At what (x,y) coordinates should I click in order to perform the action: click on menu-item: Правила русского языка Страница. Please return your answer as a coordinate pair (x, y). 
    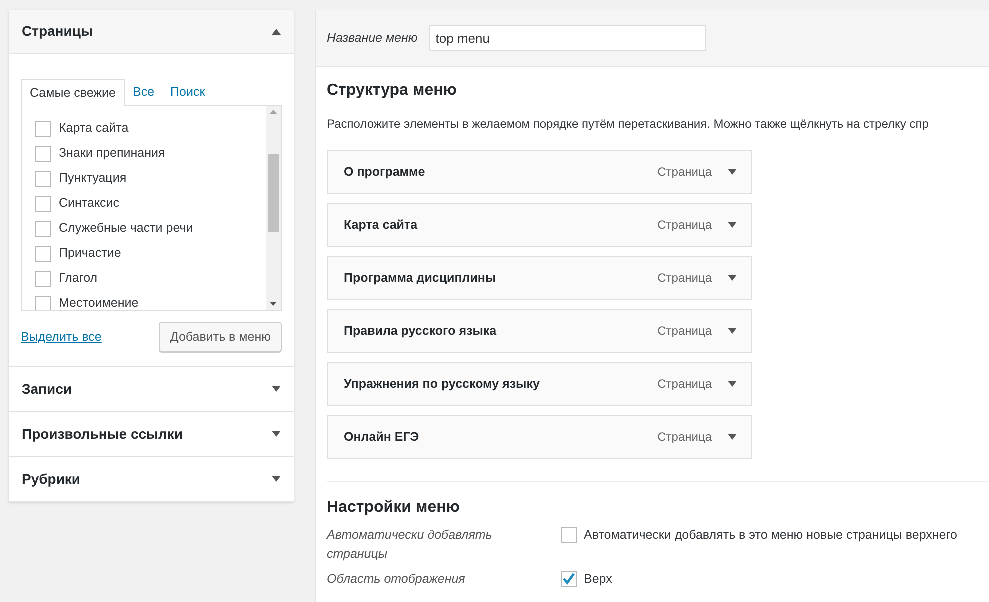
    Looking at the image, I should click on (539, 331).